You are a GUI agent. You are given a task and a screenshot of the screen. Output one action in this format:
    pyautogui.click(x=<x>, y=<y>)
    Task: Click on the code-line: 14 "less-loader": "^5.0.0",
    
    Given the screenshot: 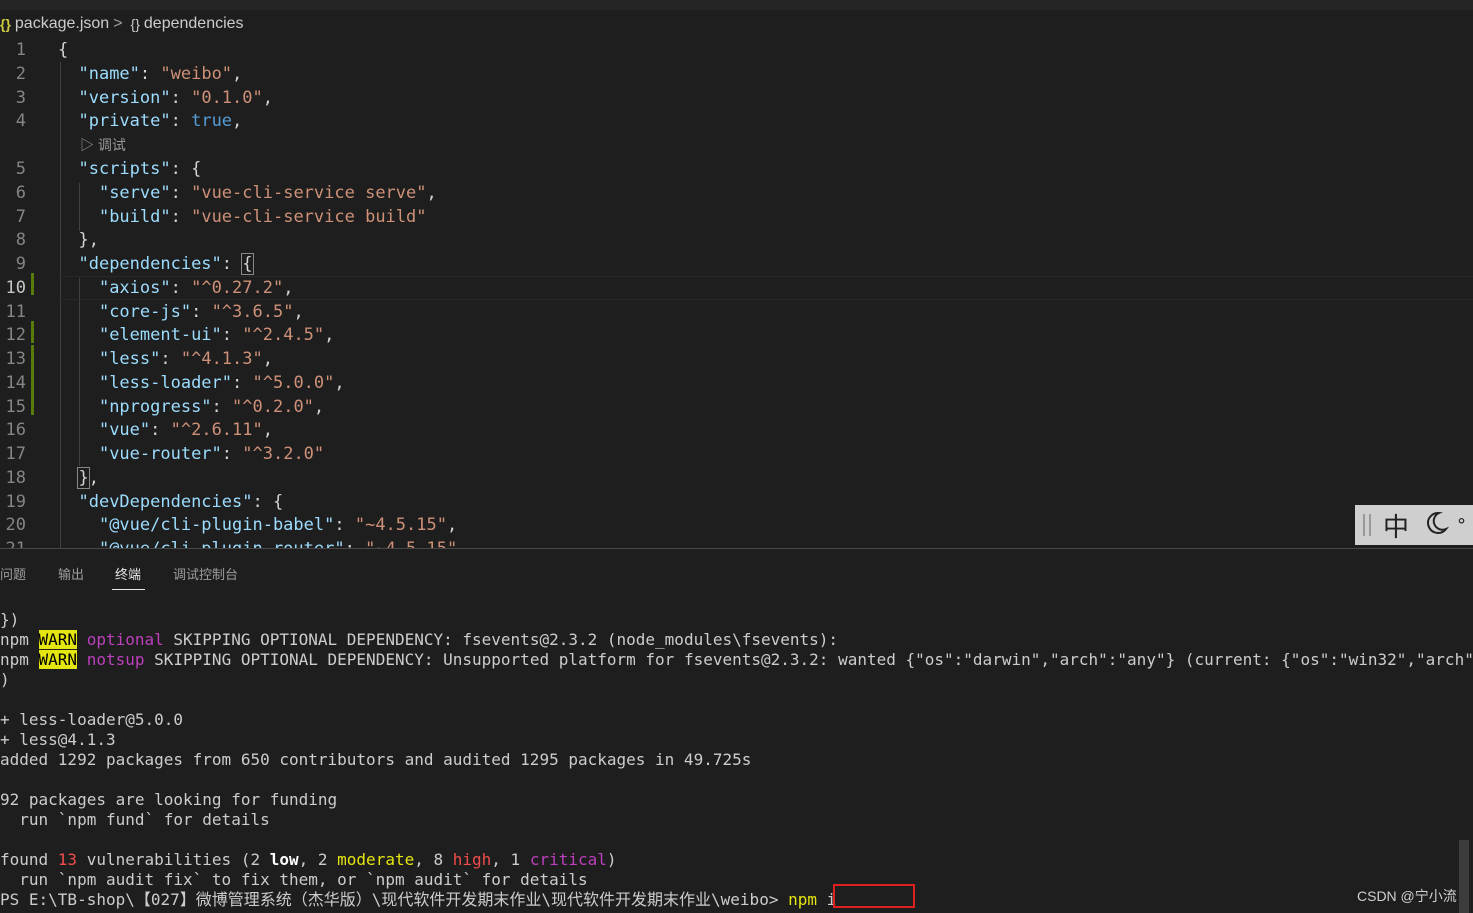 What is the action you would take?
    pyautogui.click(x=736, y=383)
    